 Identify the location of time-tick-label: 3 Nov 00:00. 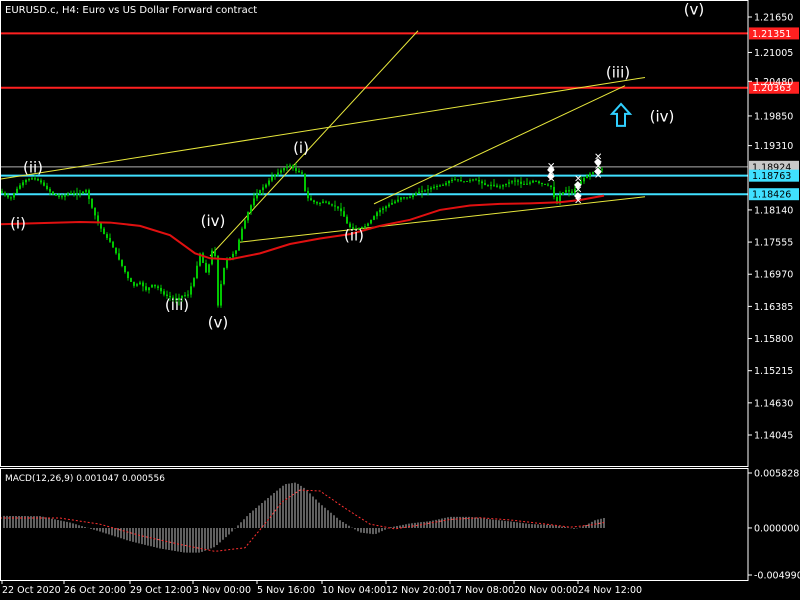
(222, 590).